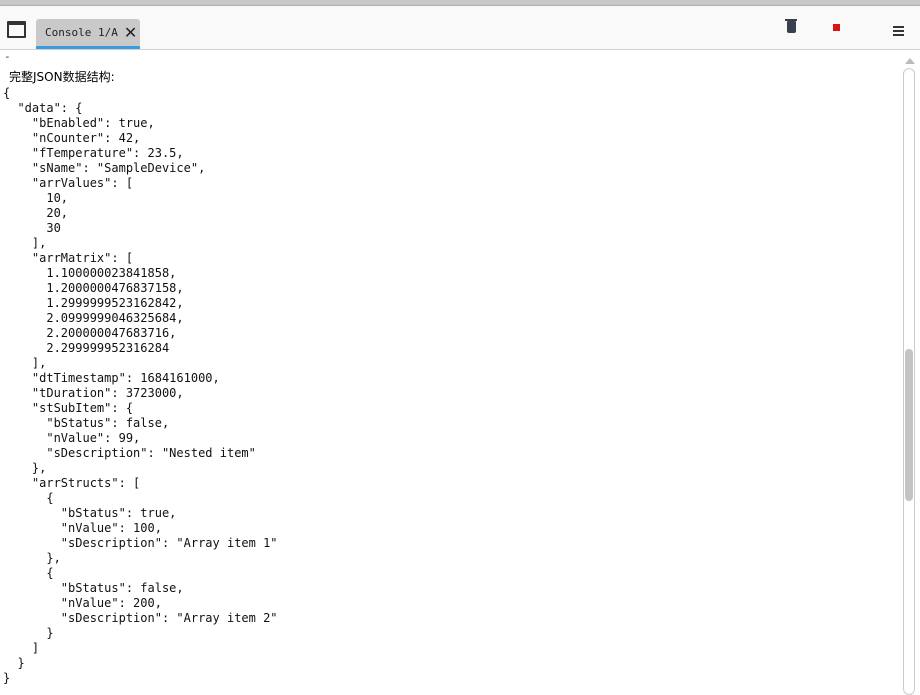 Image resolution: width=920 pixels, height=695 pixels. I want to click on scrollbar-track, so click(909, 381).